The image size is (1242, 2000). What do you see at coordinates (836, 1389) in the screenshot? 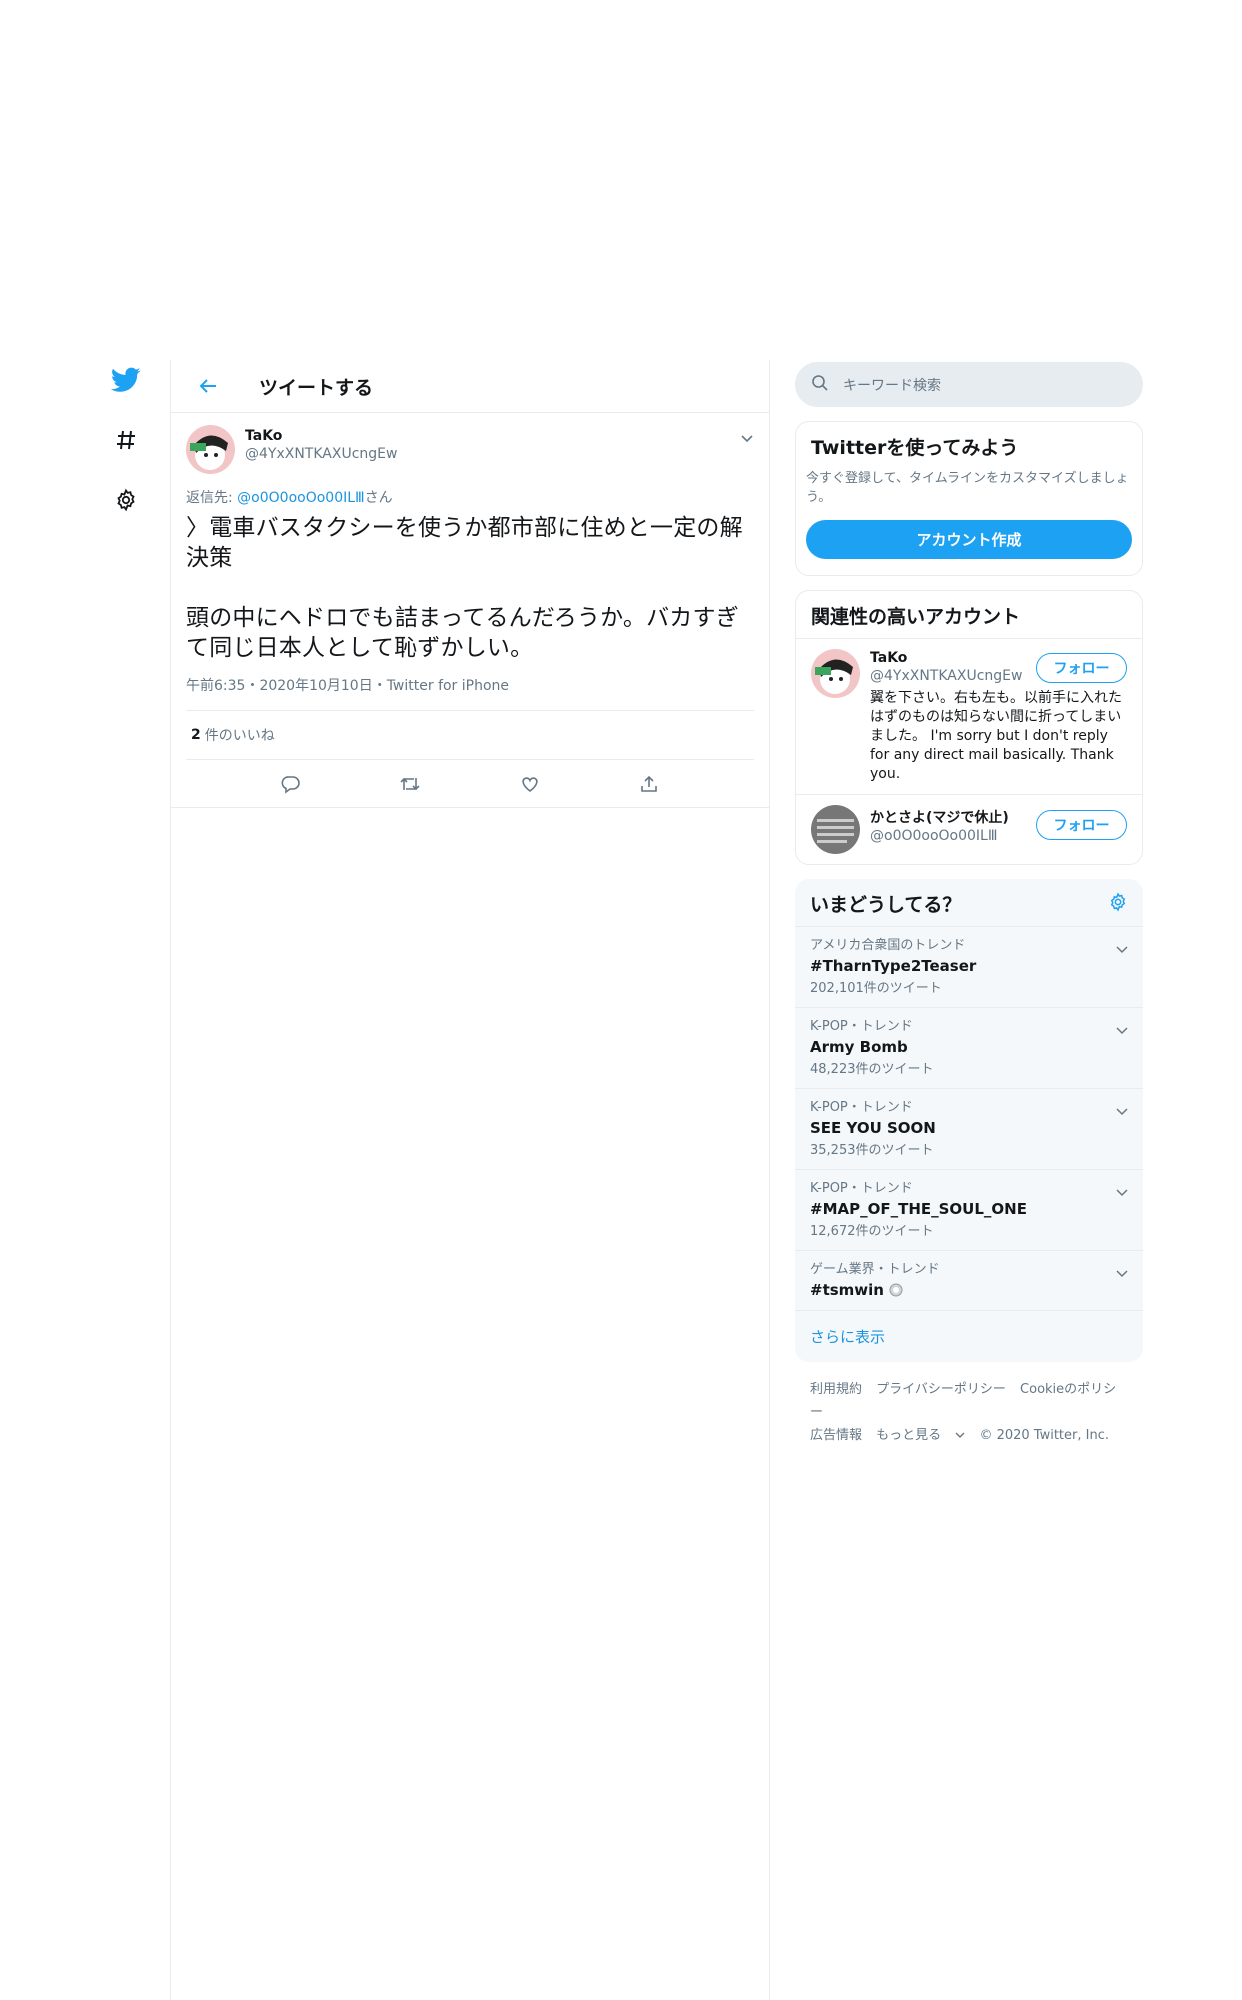
I see `footer-link-terms: 利用規約` at bounding box center [836, 1389].